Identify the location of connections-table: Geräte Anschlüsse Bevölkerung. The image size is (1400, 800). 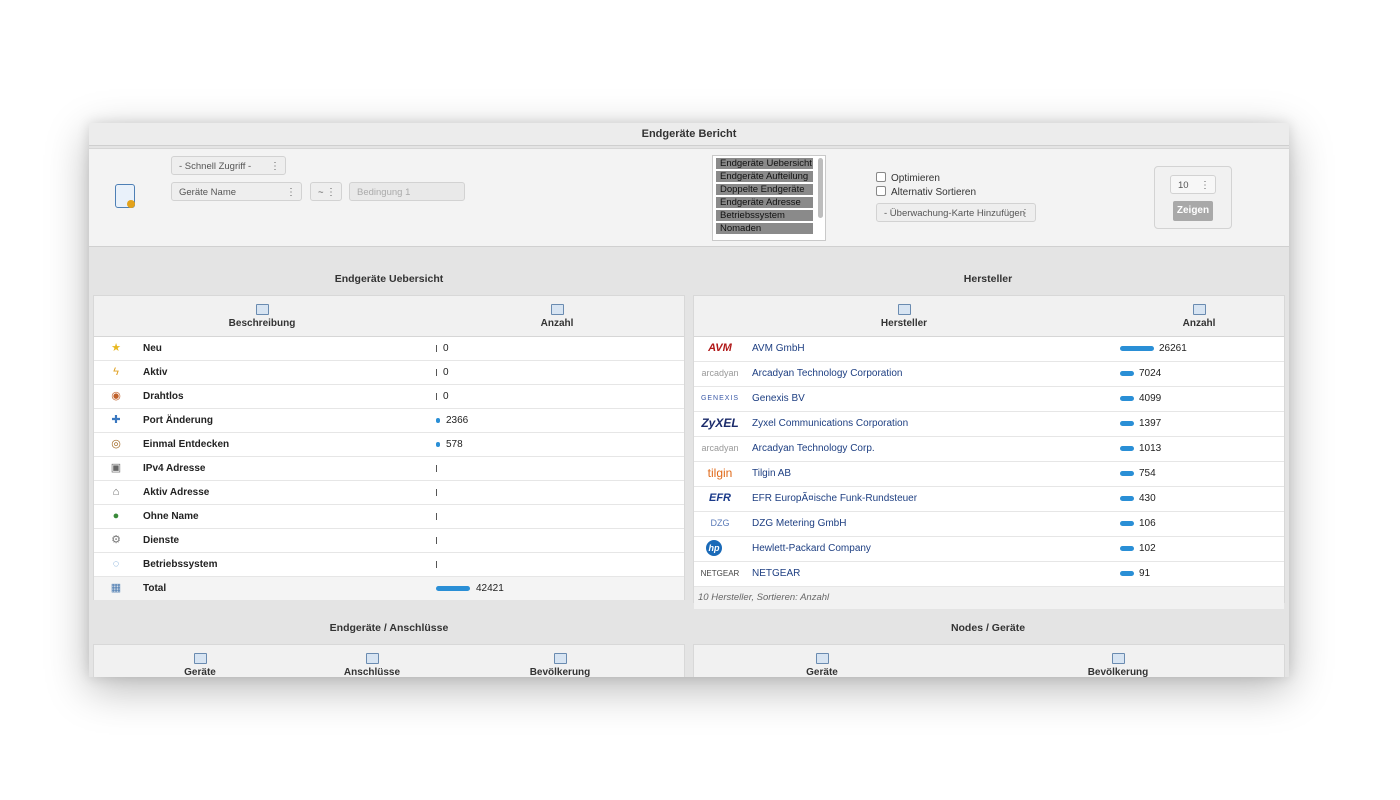
(389, 660).